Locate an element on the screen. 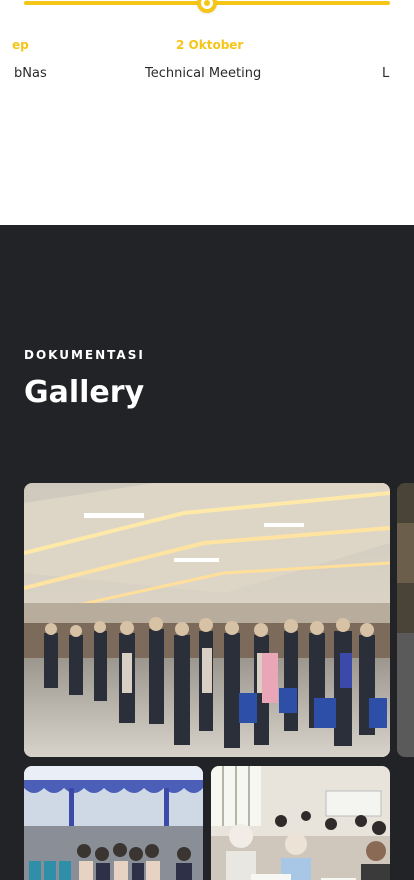  section-eyebrow: DOKUMENTASI is located at coordinates (84, 355).